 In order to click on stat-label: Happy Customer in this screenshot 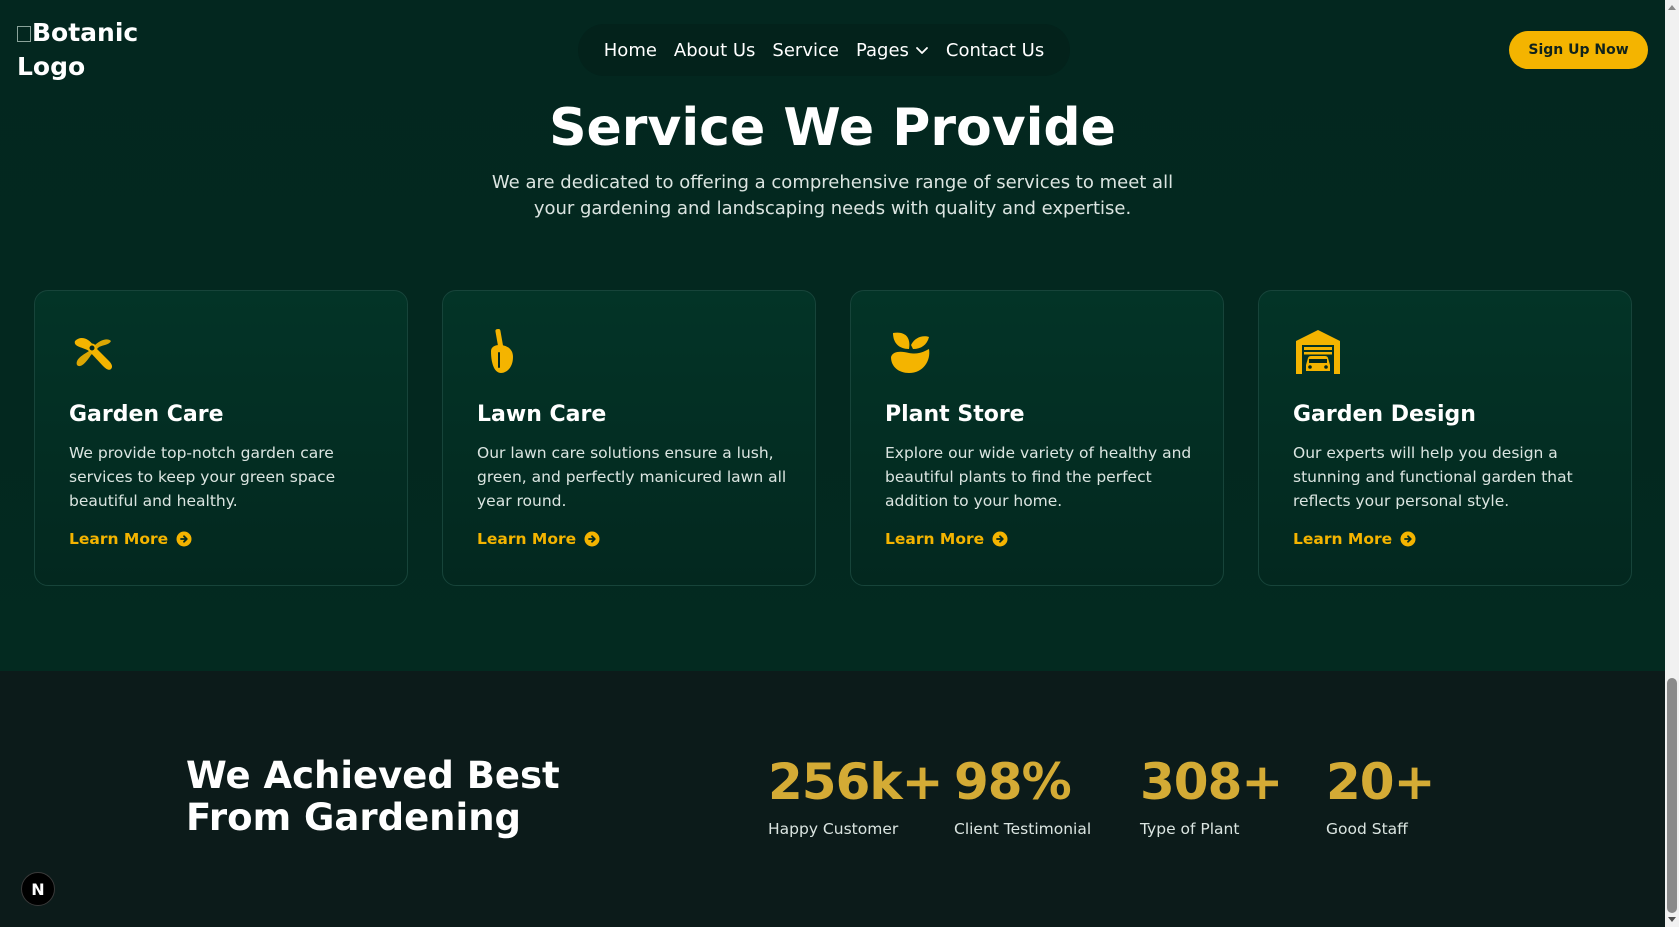, I will do `click(833, 829)`.